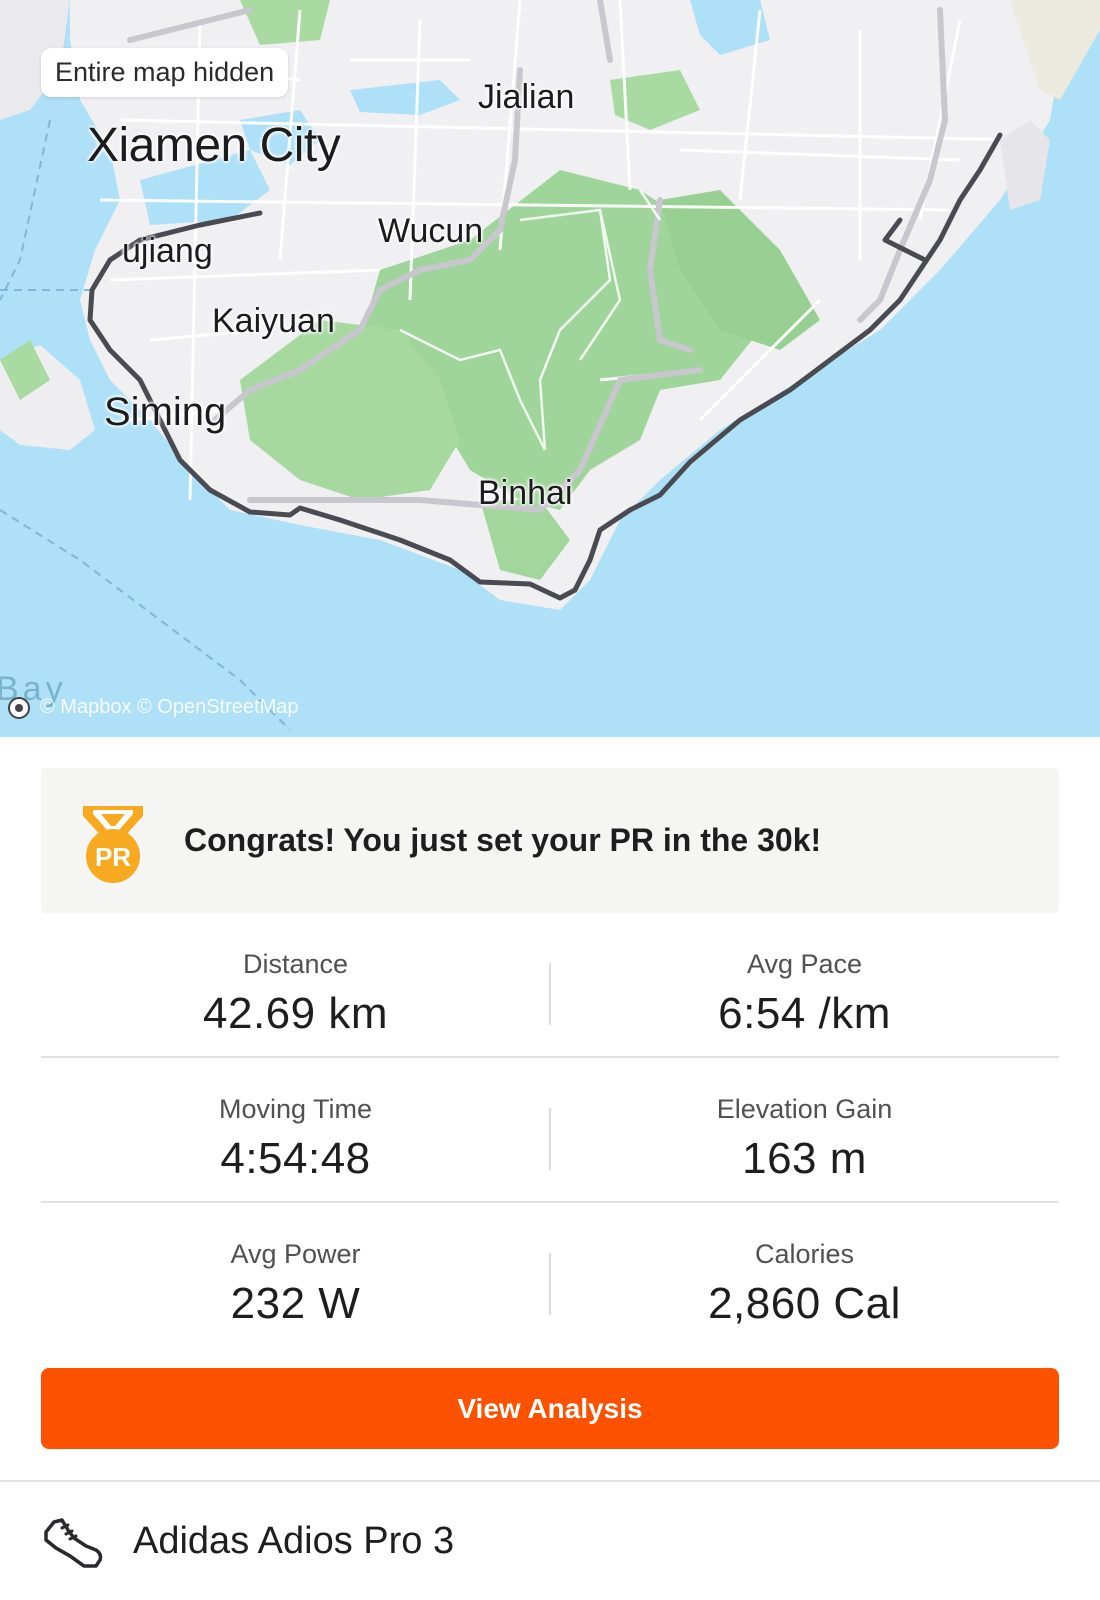 The height and width of the screenshot is (1600, 1100). I want to click on stat-avg-pace: Avg Pace 6:54 /km, so click(804, 985).